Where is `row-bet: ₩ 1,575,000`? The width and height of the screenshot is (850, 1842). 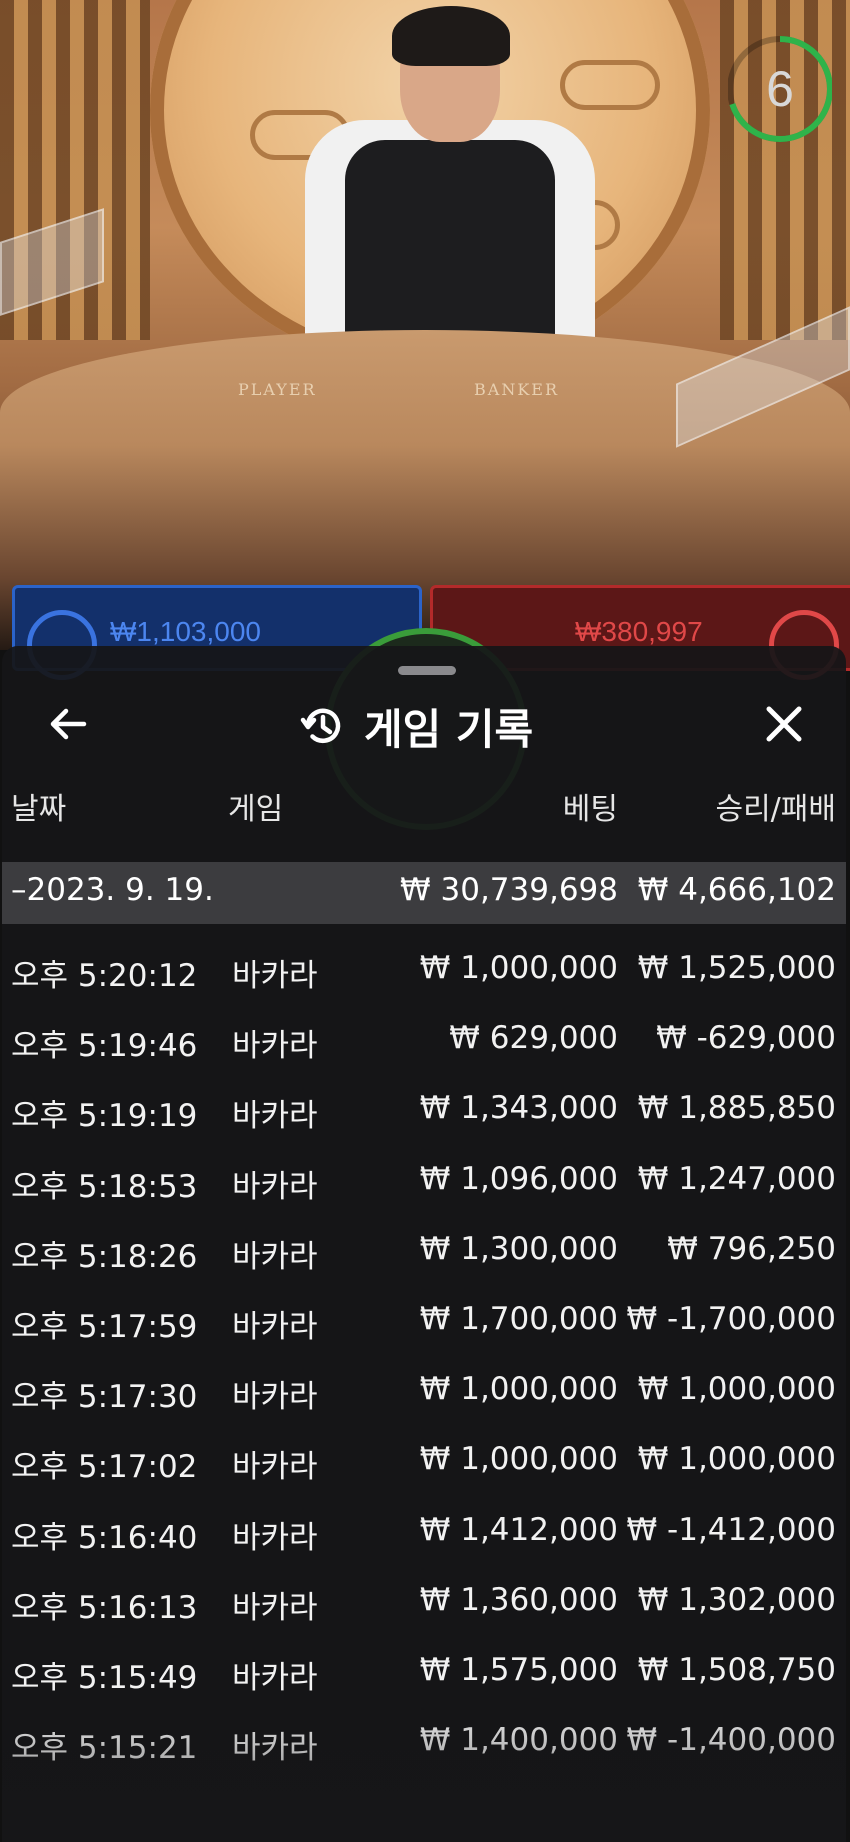
row-bet: ₩ 1,575,000 is located at coordinates (518, 1669).